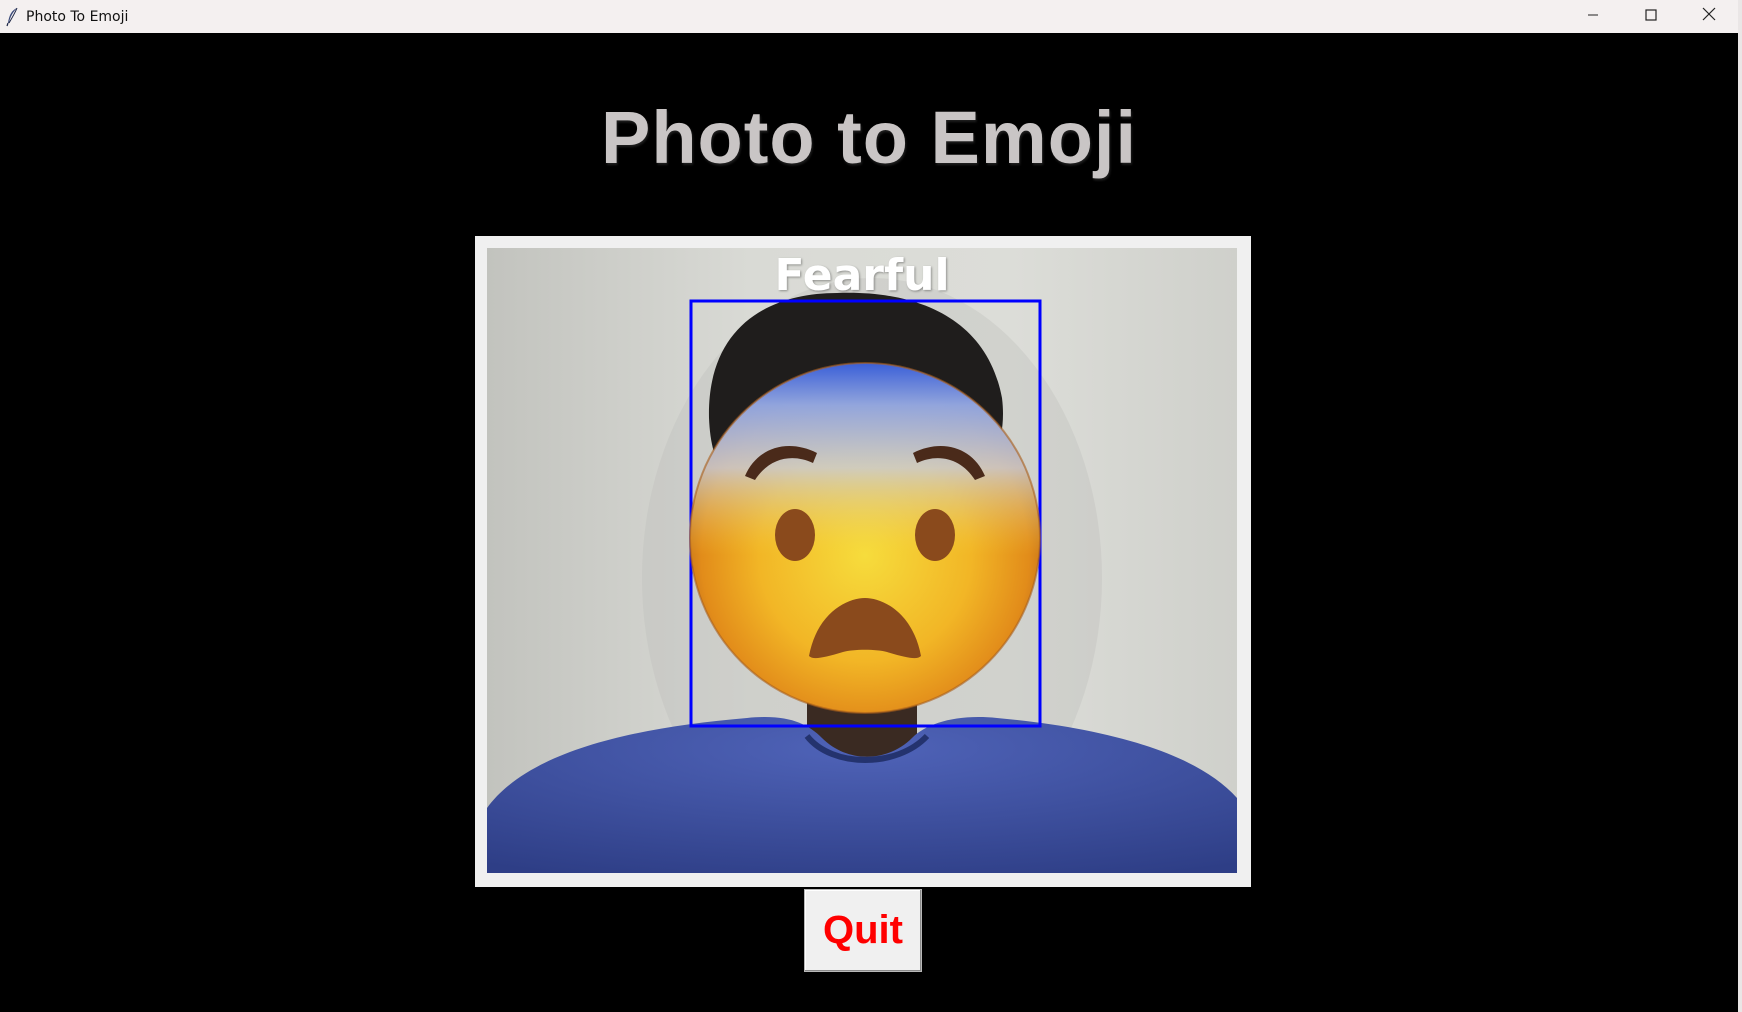 Image resolution: width=1742 pixels, height=1012 pixels. What do you see at coordinates (862, 275) in the screenshot?
I see `emotion-label: Fearful` at bounding box center [862, 275].